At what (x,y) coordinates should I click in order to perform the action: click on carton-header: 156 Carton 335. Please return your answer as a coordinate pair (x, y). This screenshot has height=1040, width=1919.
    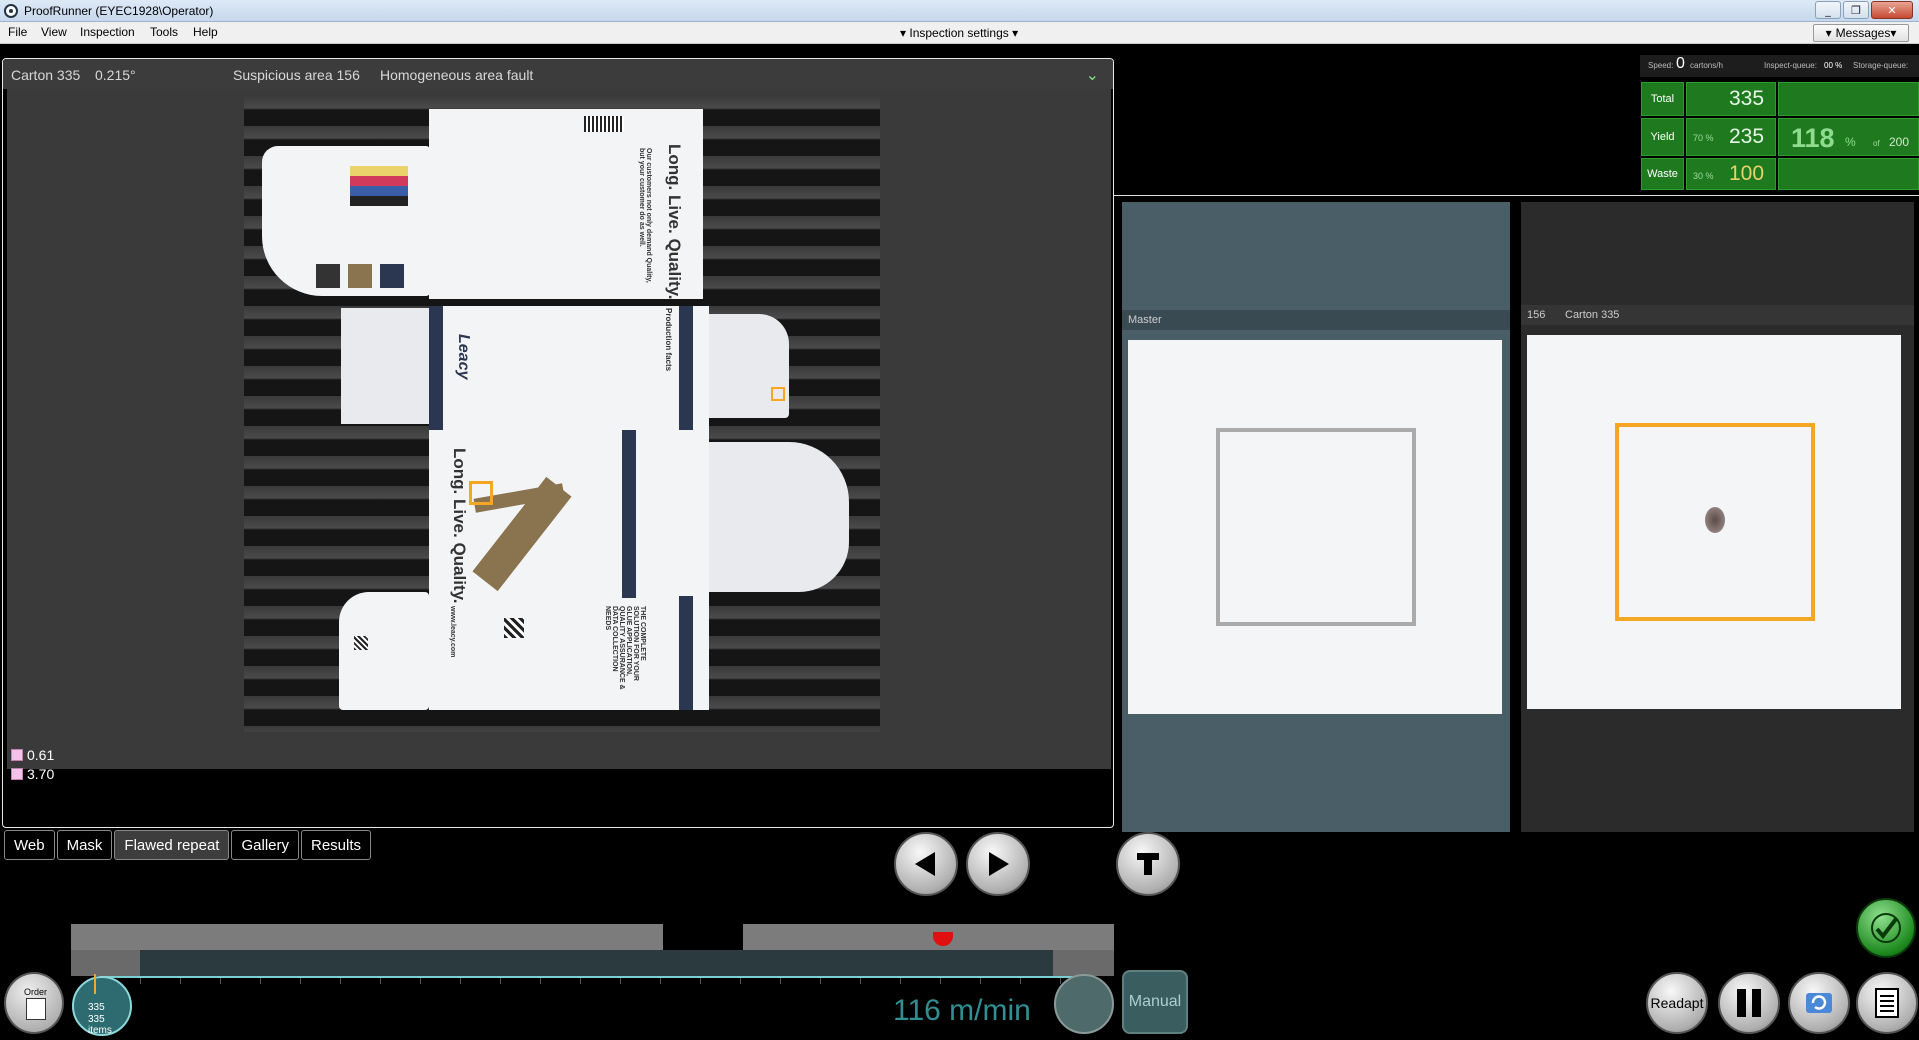
    Looking at the image, I should click on (1717, 315).